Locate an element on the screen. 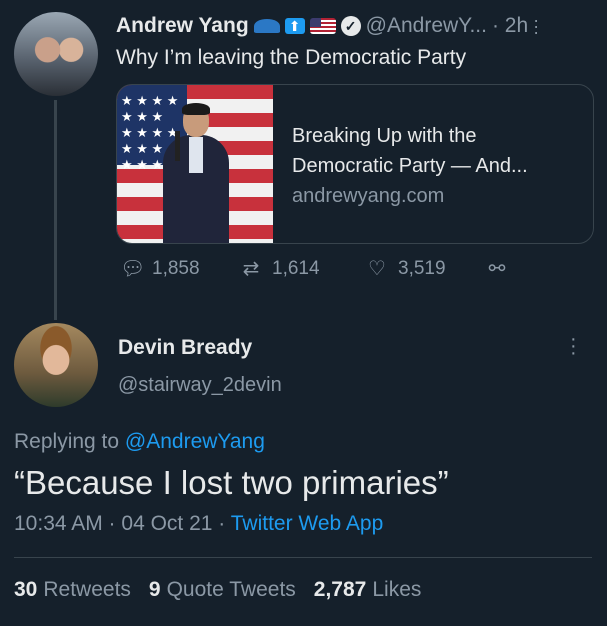  retweets-count: 30 is located at coordinates (26, 589).